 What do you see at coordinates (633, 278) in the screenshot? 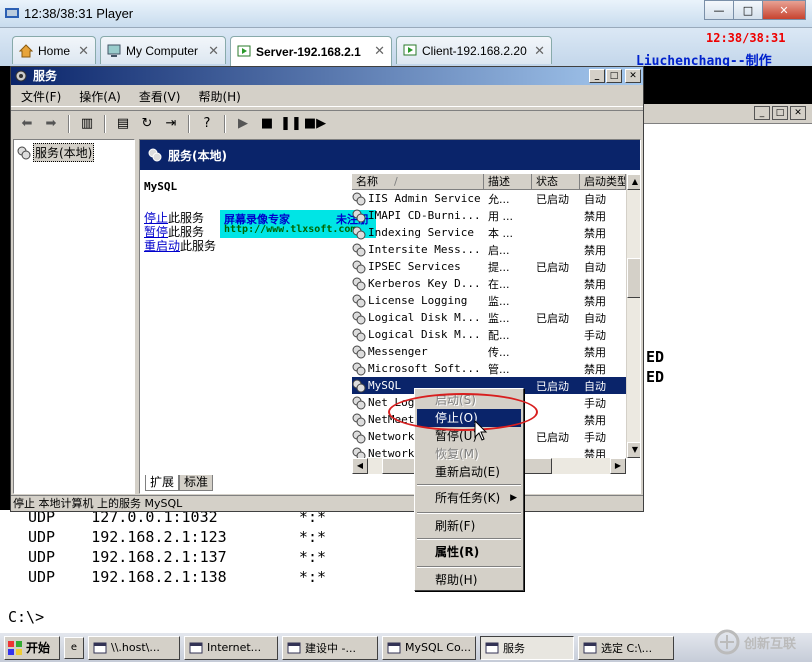
I see `scroll-thumb` at bounding box center [633, 278].